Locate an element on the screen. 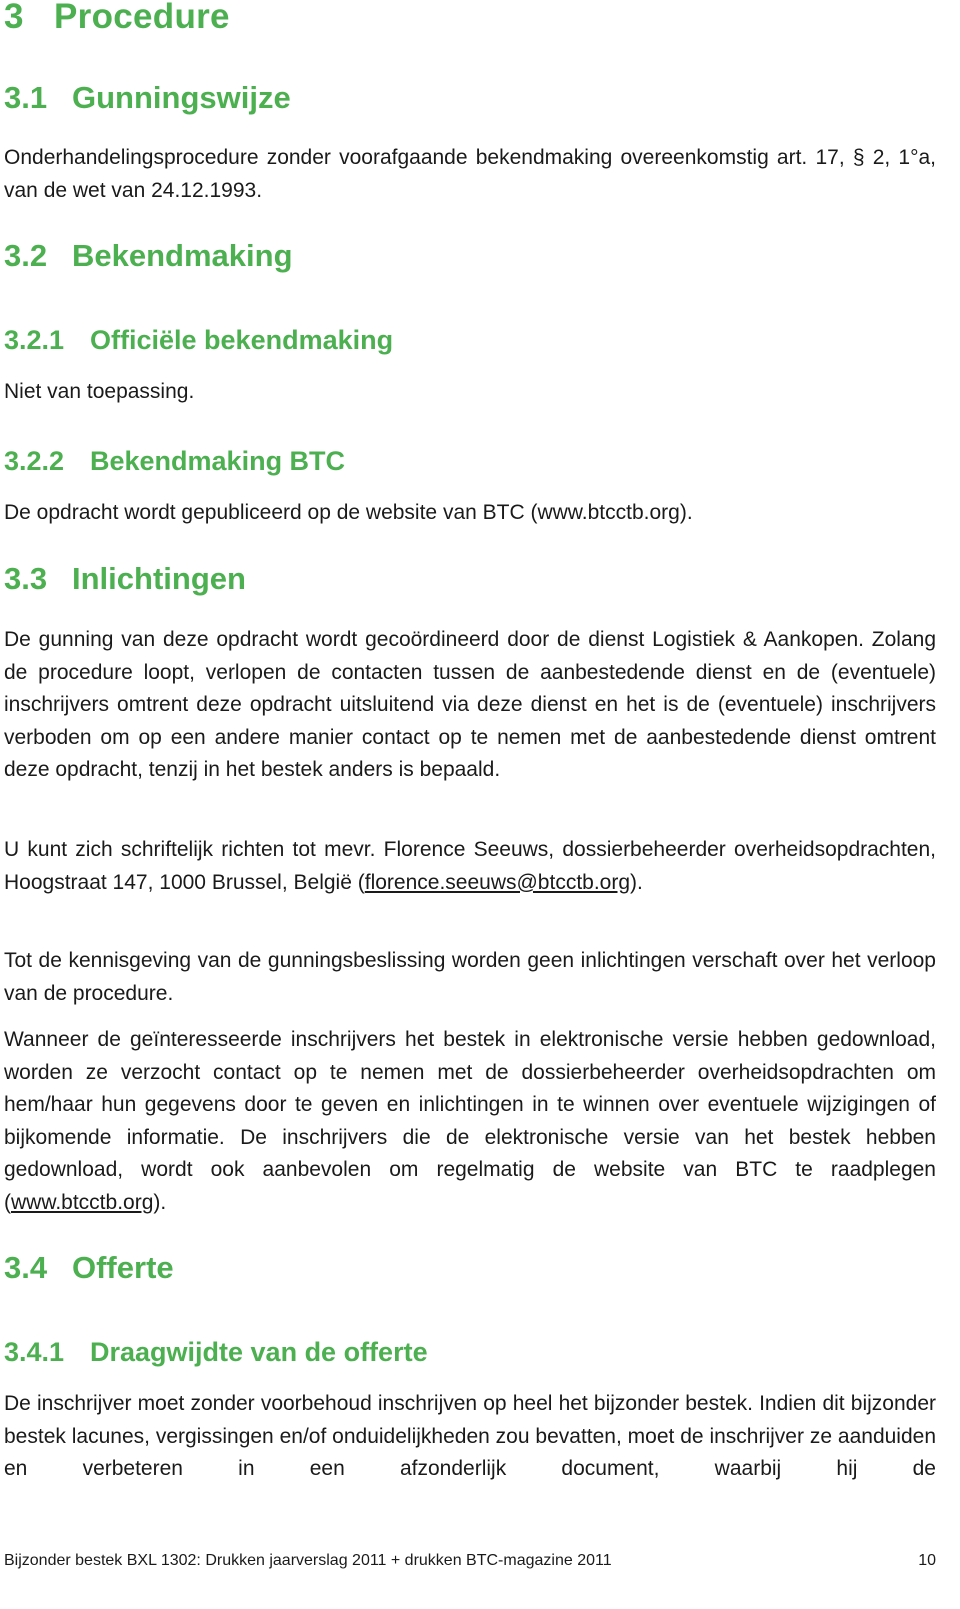 Image resolution: width=960 pixels, height=1609 pixels. heading-number: 3 is located at coordinates (14, 18).